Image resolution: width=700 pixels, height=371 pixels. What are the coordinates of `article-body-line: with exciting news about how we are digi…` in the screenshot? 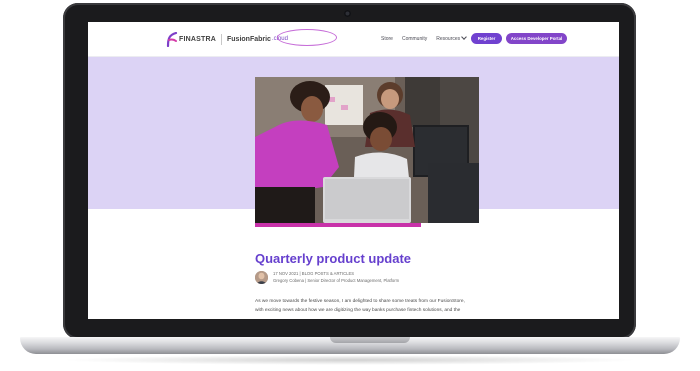 It's located at (358, 310).